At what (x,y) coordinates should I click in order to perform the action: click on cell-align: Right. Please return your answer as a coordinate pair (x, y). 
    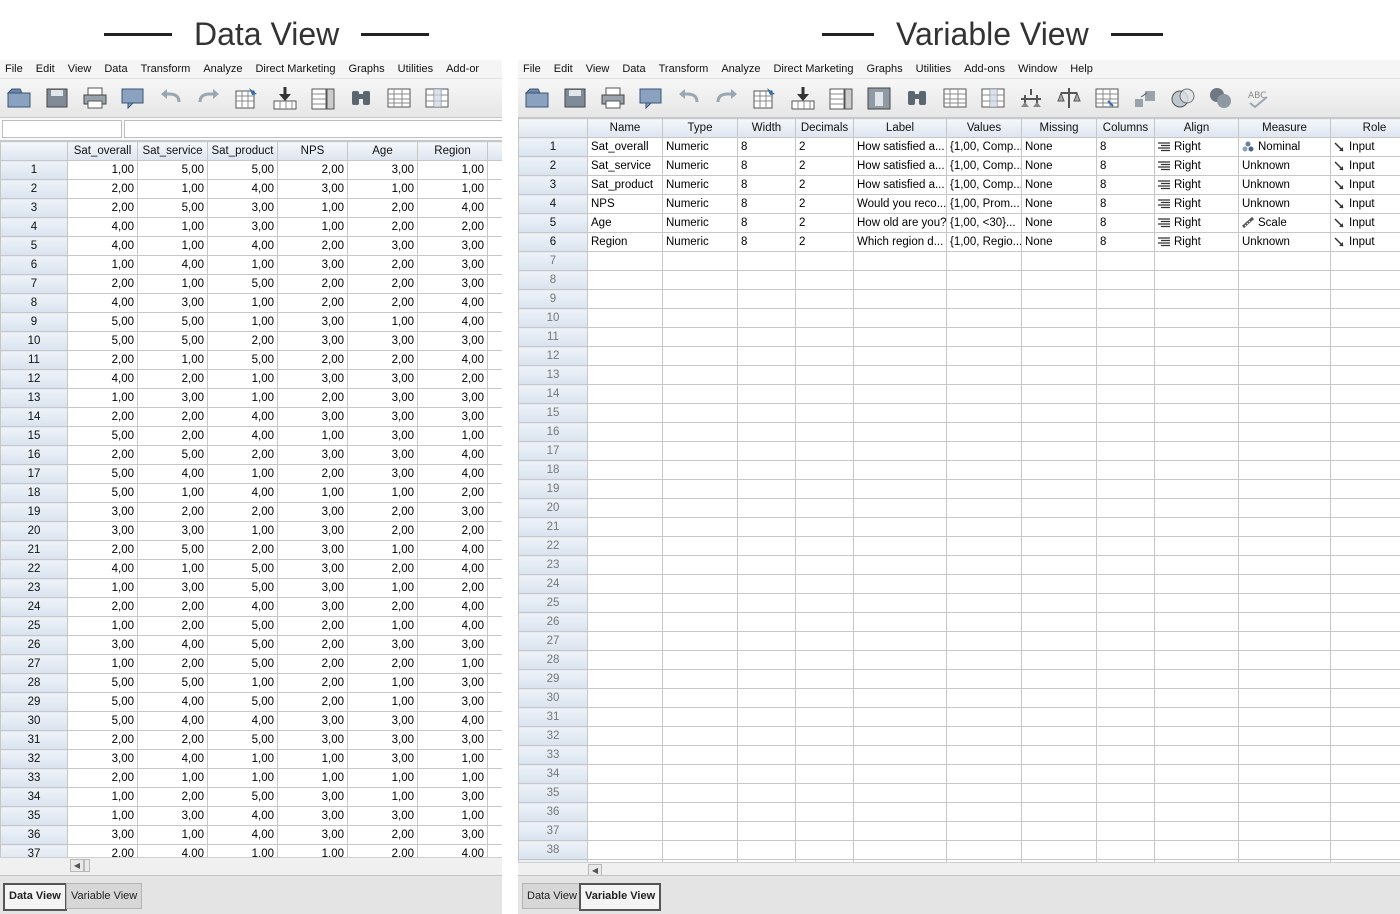
    Looking at the image, I should click on (1196, 147).